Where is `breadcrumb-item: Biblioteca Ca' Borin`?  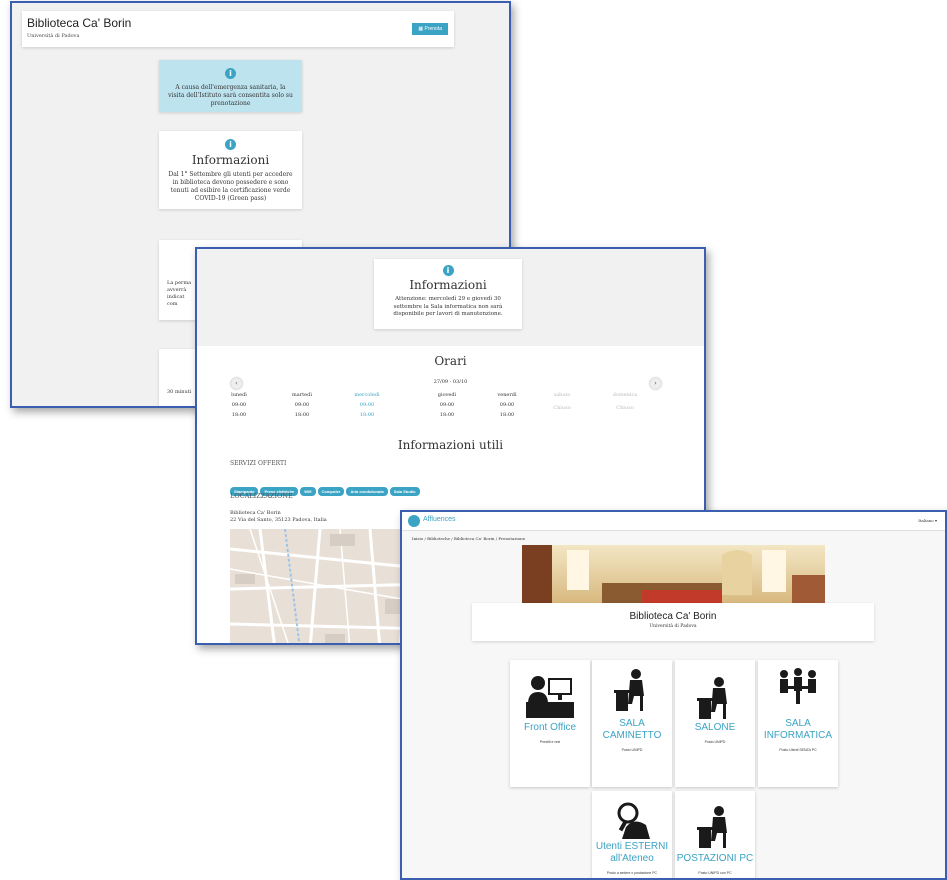
breadcrumb-item: Biblioteca Ca' Borin is located at coordinates (474, 538).